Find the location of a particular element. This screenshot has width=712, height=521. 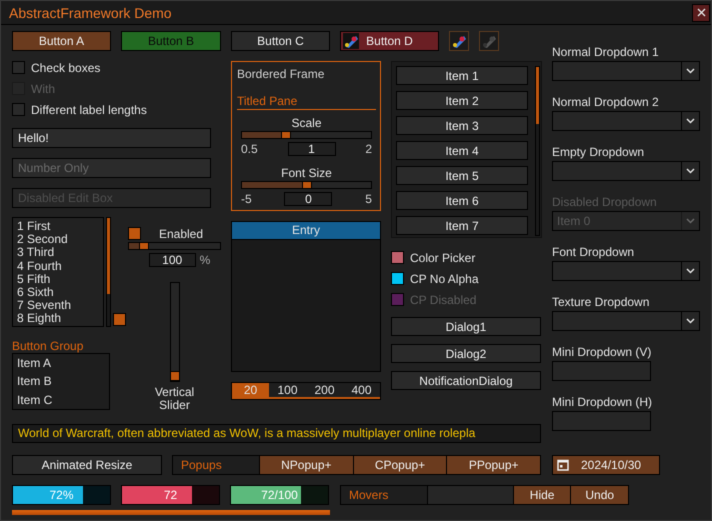

unit-label: % is located at coordinates (205, 260).